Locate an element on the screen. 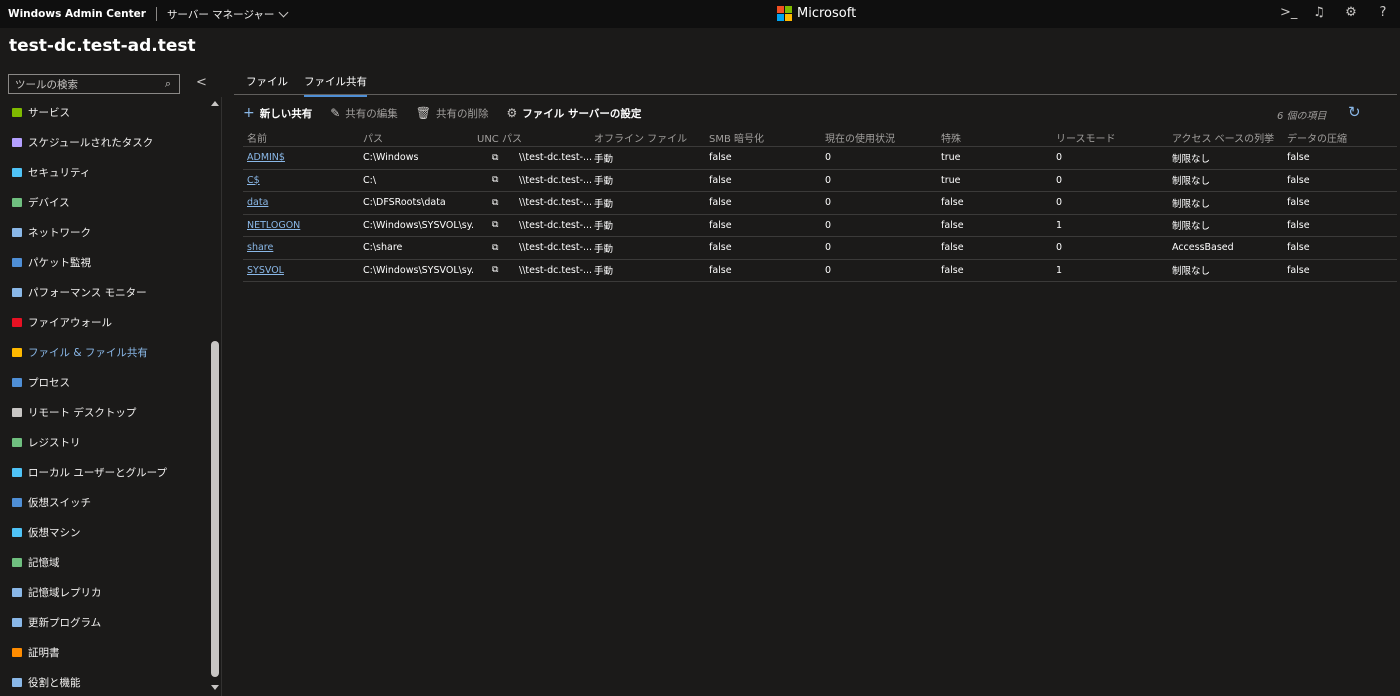  sidebar-item: 記憶域 is located at coordinates (104, 562).